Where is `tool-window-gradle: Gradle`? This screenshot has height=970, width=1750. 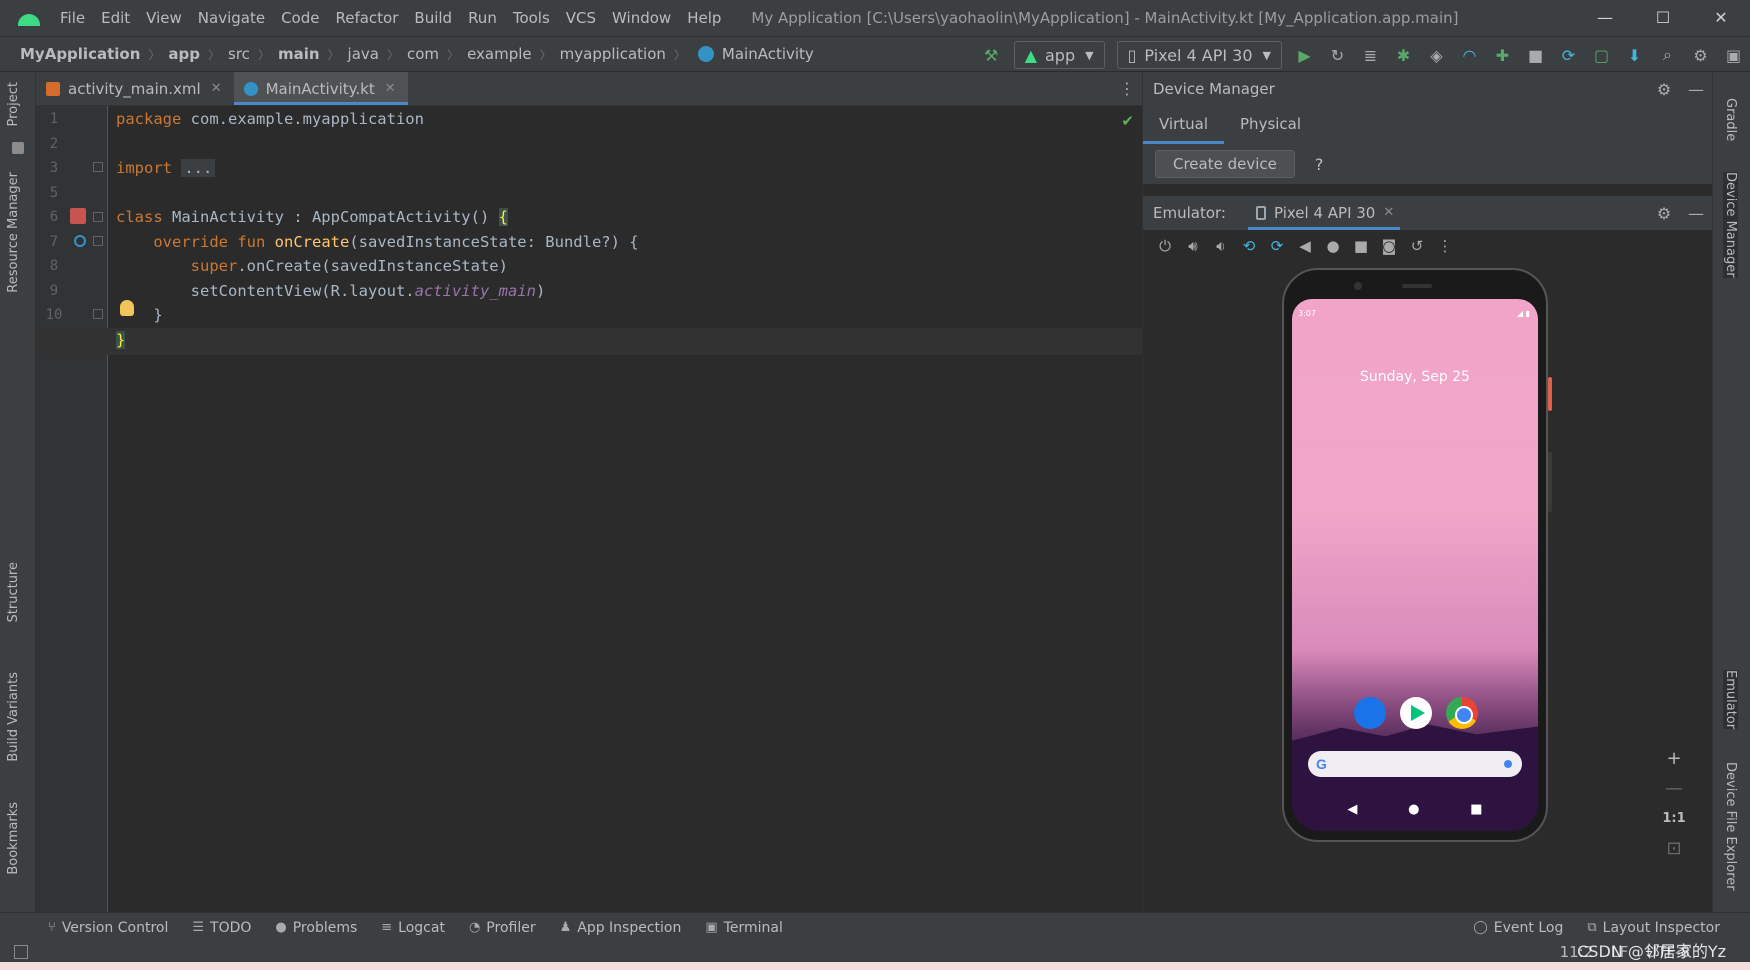
tool-window-gradle: Gradle is located at coordinates (1730, 119).